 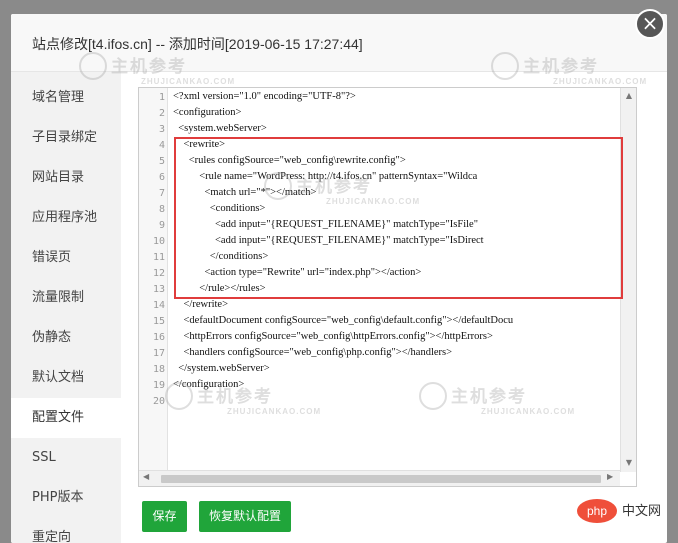 What do you see at coordinates (66, 298) in the screenshot?
I see `sidebar-item-traffic-limit: 流量限制` at bounding box center [66, 298].